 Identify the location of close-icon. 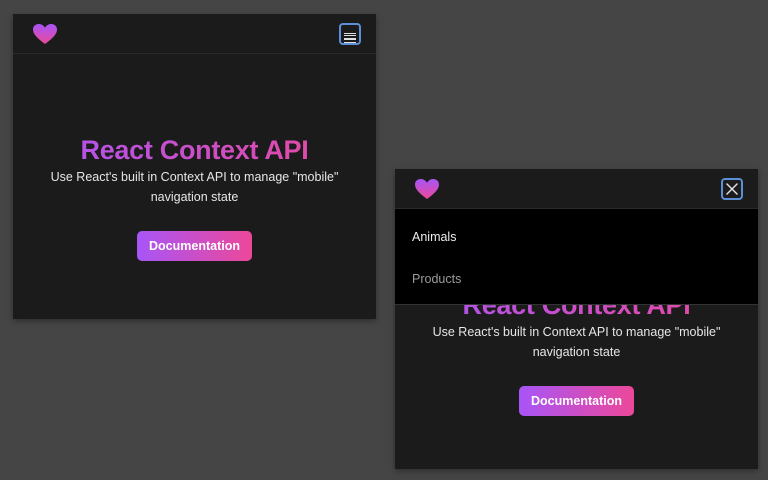
(732, 188).